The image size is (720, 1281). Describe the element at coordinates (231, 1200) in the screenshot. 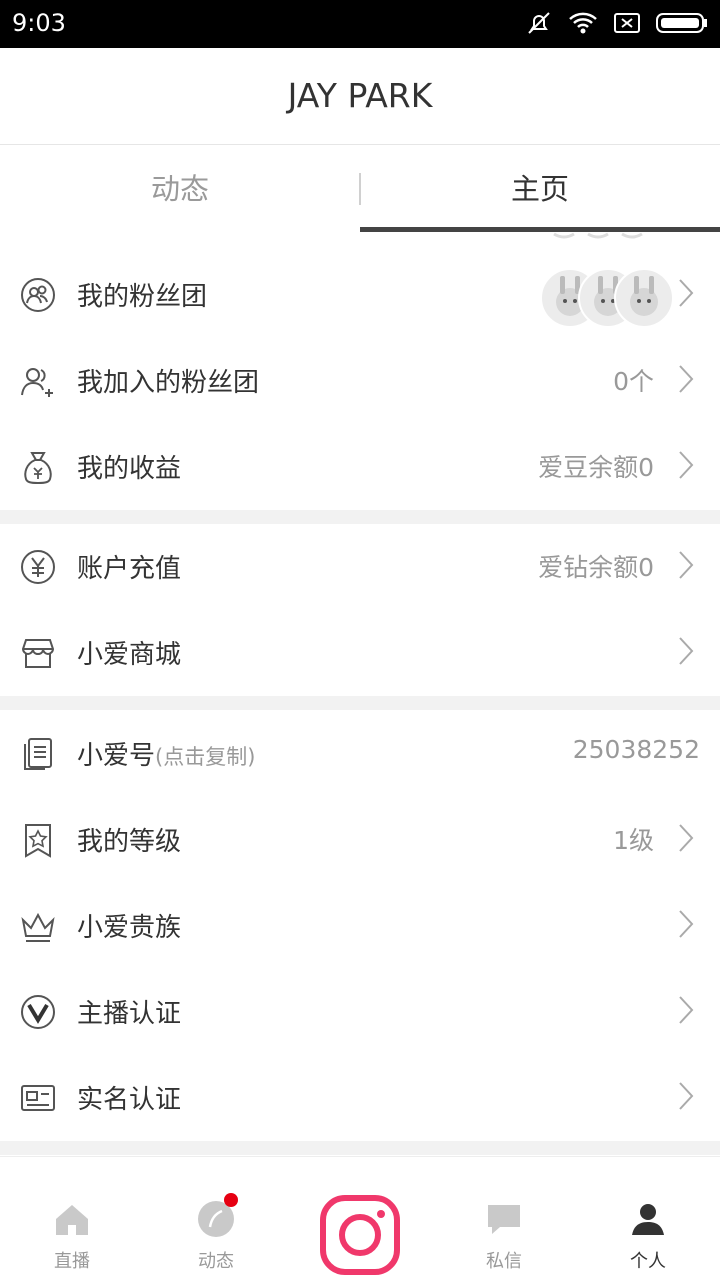

I see `notification-badge` at that location.